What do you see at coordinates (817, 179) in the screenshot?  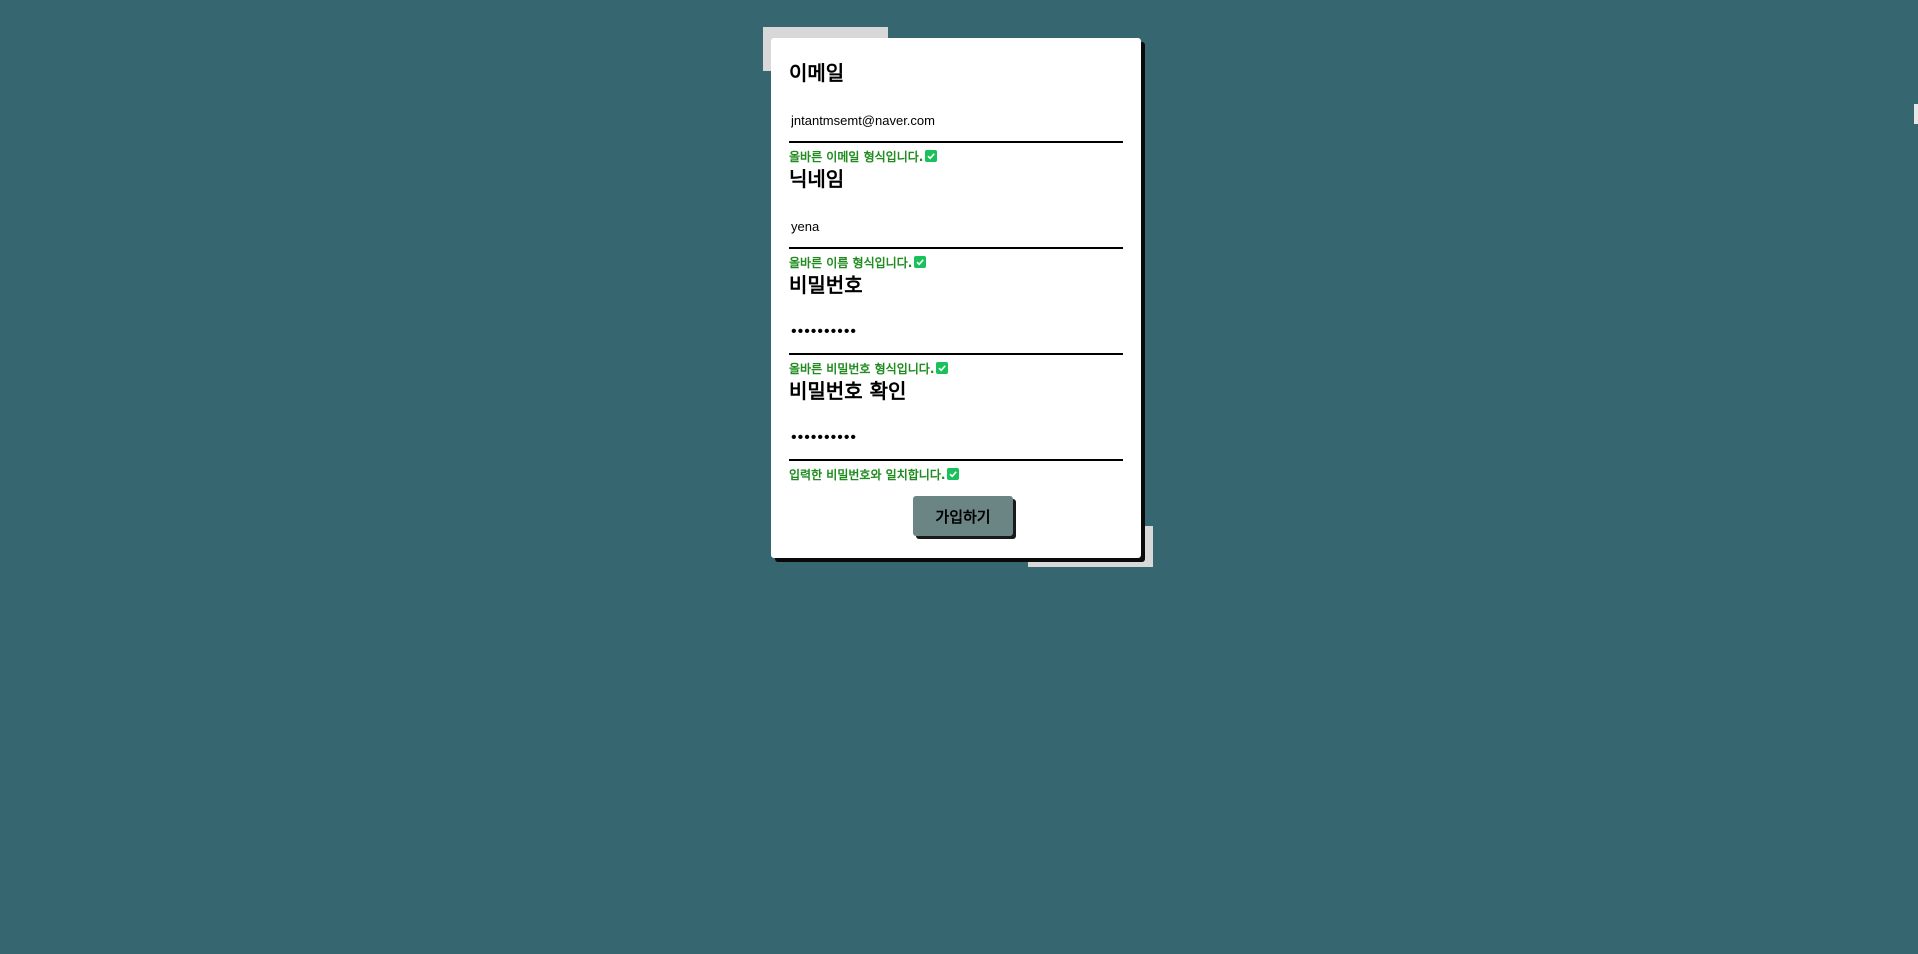 I see `nickname-label: 닉네임` at bounding box center [817, 179].